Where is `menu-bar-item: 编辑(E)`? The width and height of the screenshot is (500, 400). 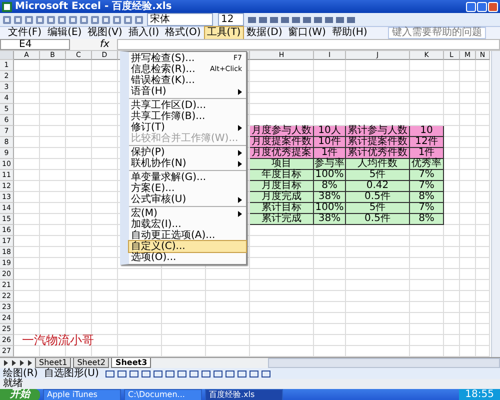 menu-bar-item: 编辑(E) is located at coordinates (65, 33).